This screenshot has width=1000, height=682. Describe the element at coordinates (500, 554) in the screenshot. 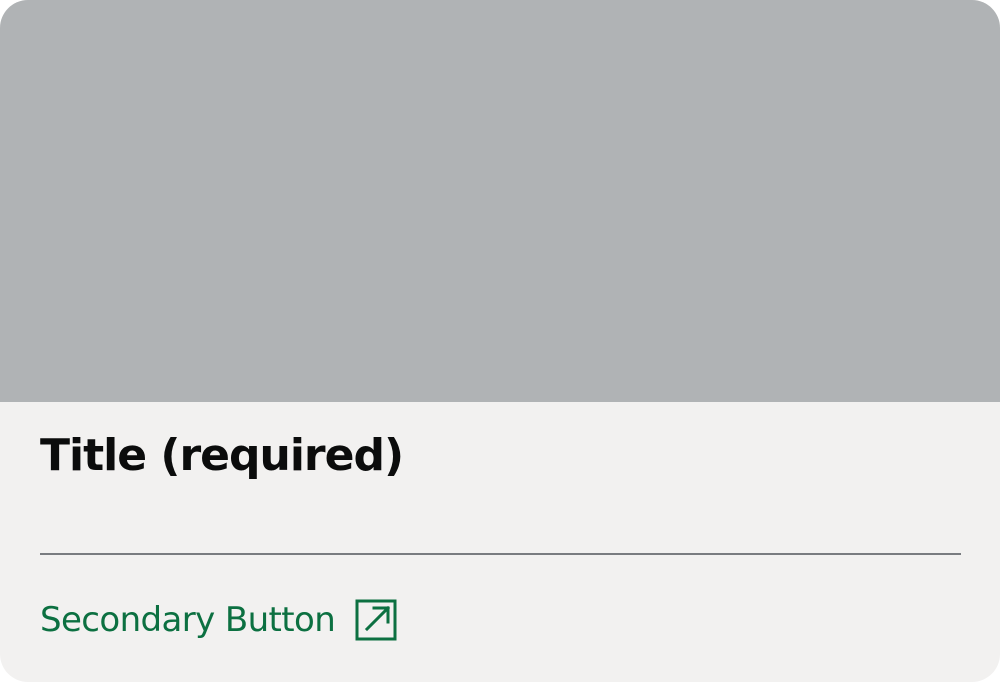

I see `divider` at that location.